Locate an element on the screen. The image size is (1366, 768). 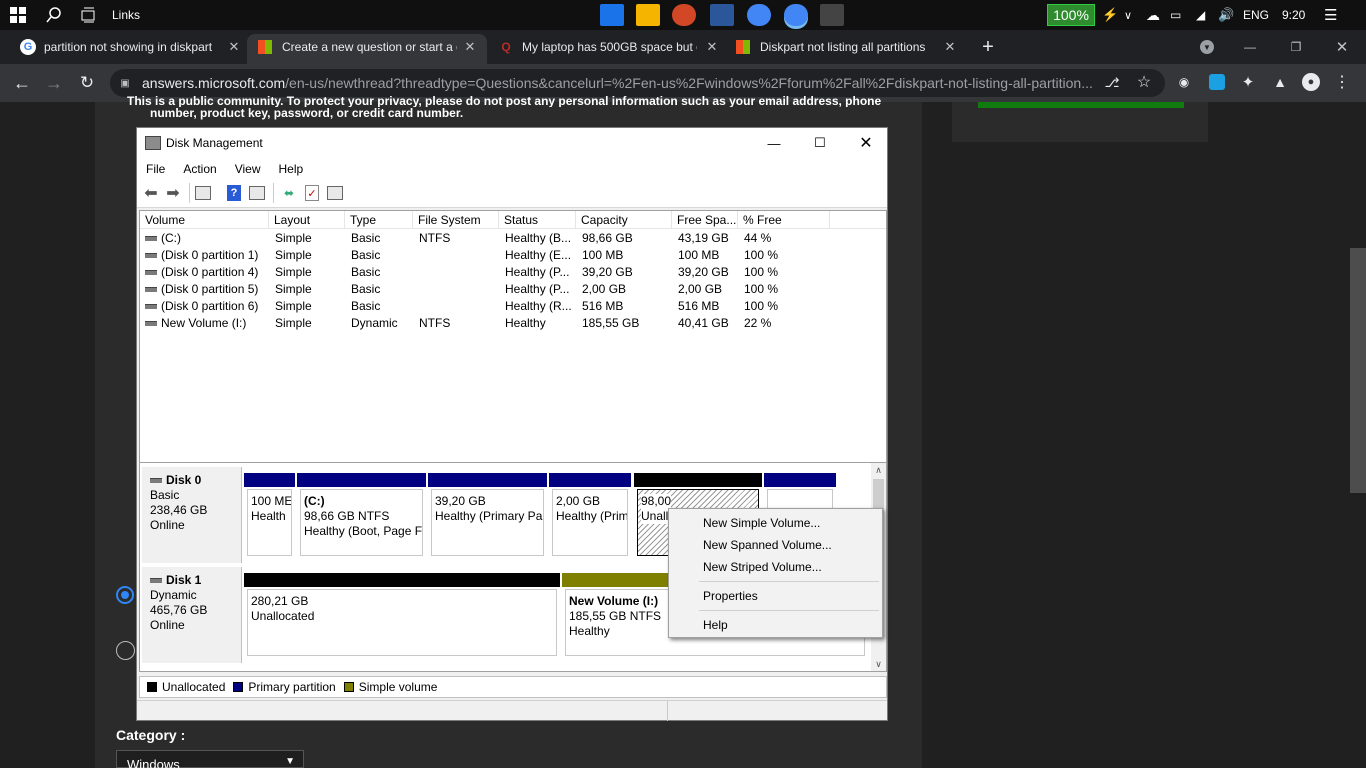
col-status: Status is located at coordinates (537, 220).